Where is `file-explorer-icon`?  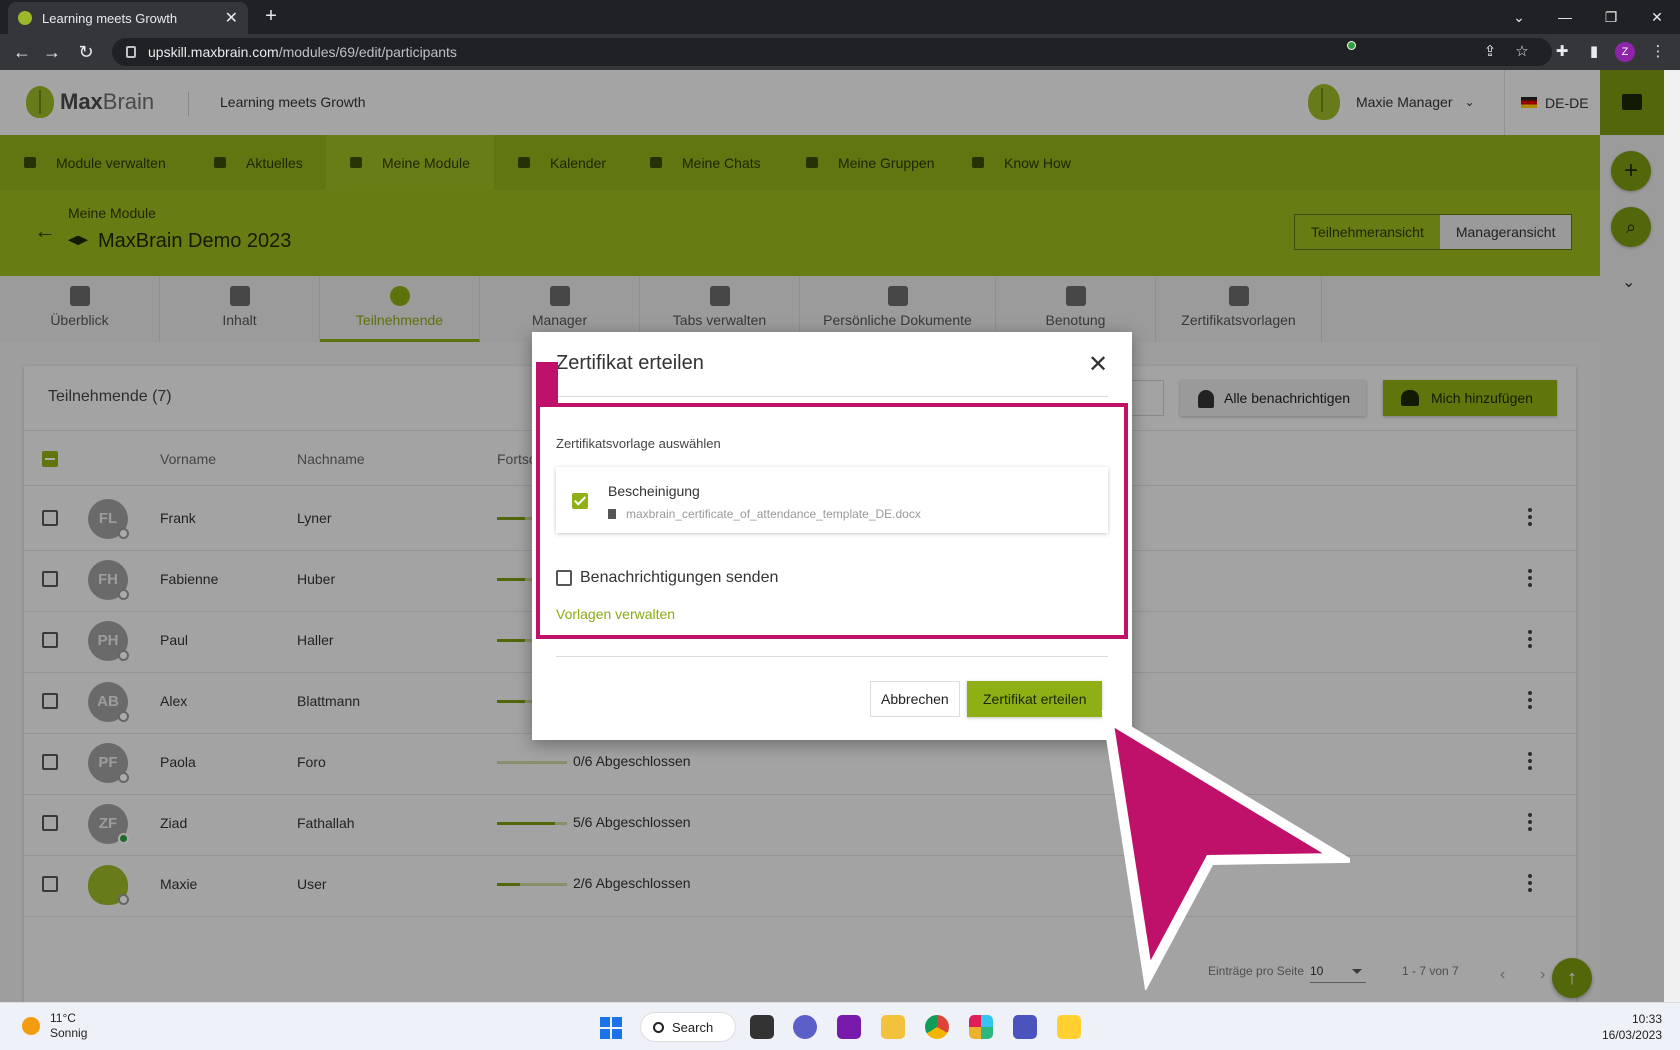 file-explorer-icon is located at coordinates (893, 1027).